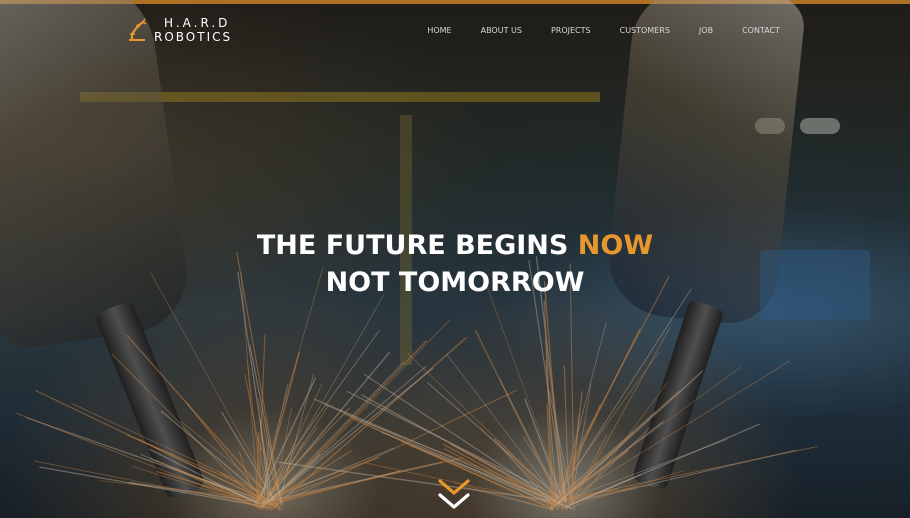 The image size is (910, 518). I want to click on brand-name-line1: H.A.R.D, so click(197, 23).